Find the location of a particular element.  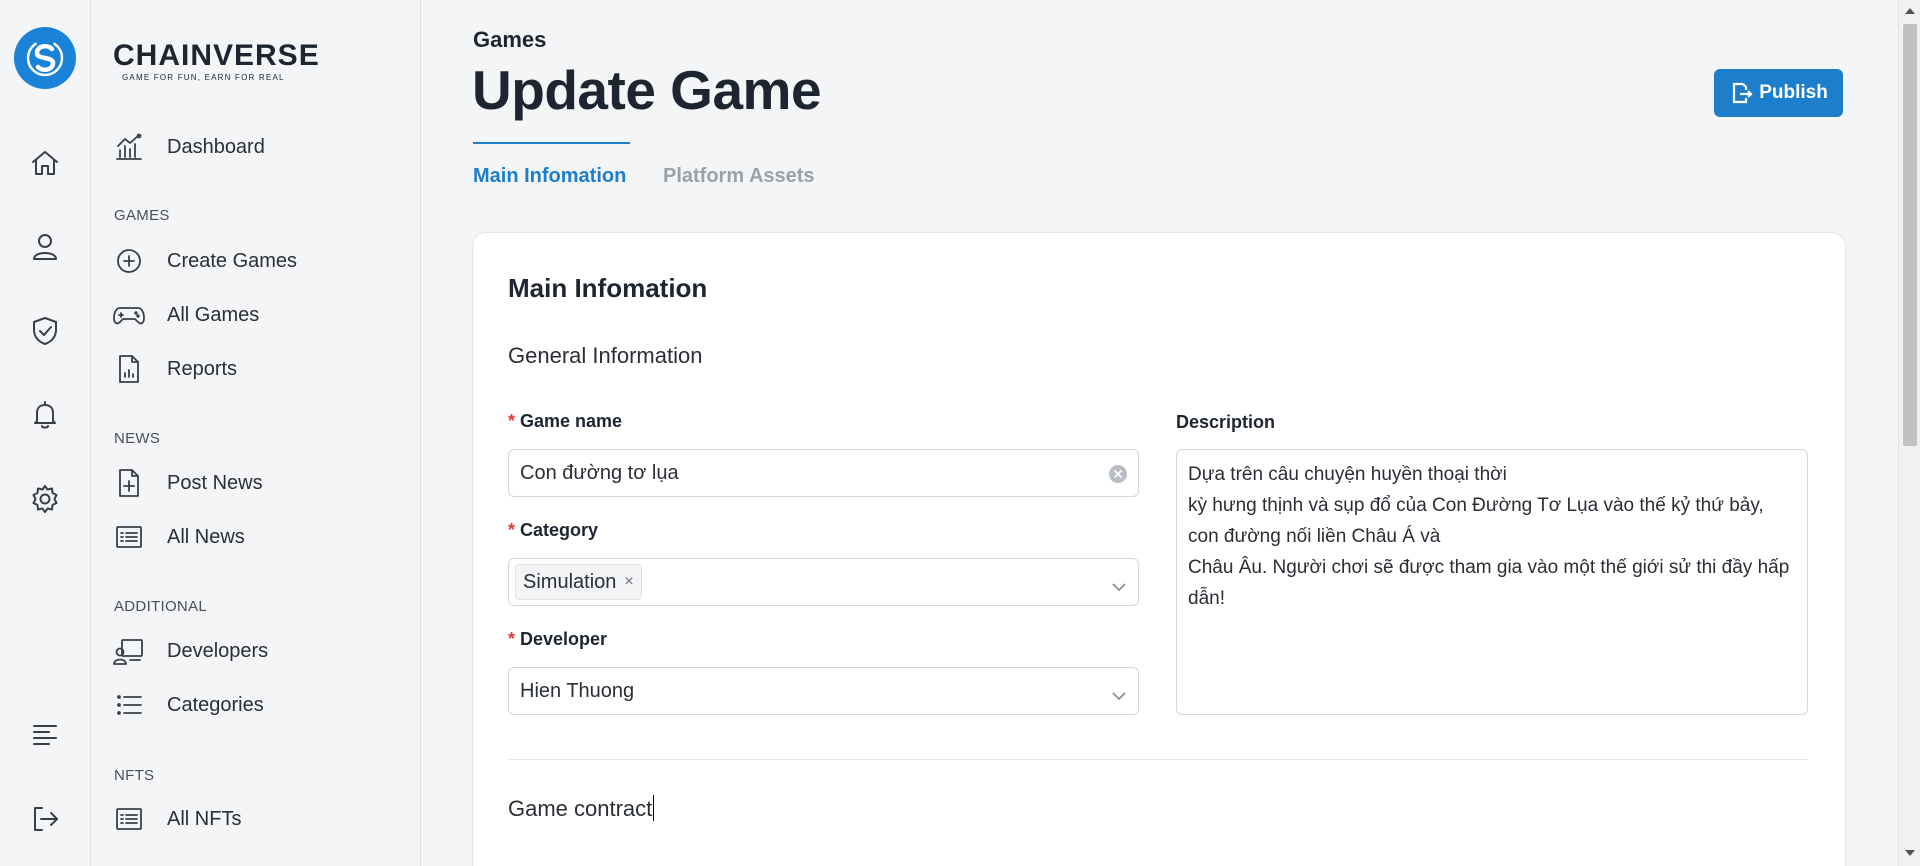

sidebar-item-dashboard: Dashboard is located at coordinates (258, 147).